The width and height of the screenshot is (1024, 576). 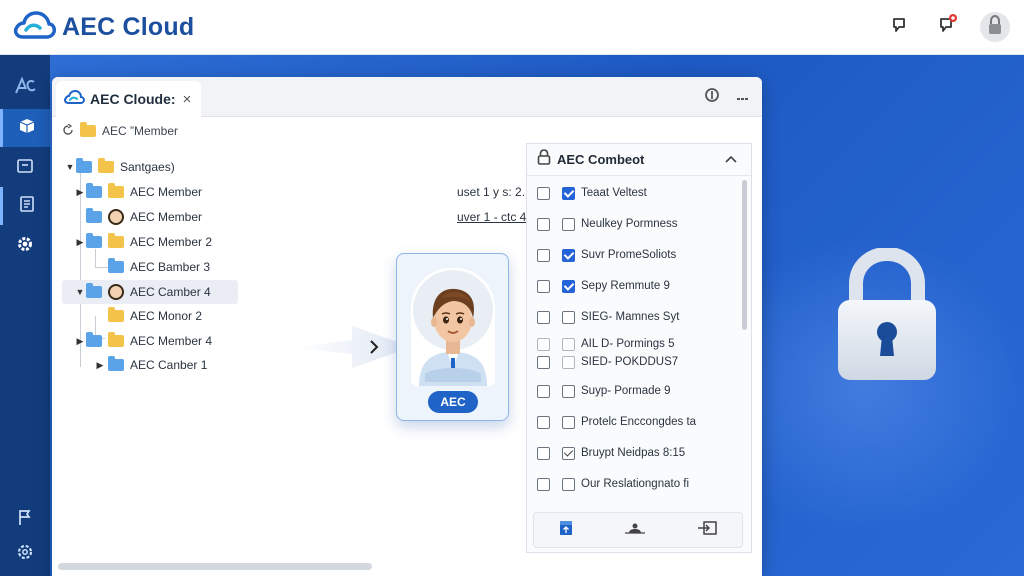 What do you see at coordinates (625, 286) in the screenshot?
I see `permission-label: Sepy Remmute 9` at bounding box center [625, 286].